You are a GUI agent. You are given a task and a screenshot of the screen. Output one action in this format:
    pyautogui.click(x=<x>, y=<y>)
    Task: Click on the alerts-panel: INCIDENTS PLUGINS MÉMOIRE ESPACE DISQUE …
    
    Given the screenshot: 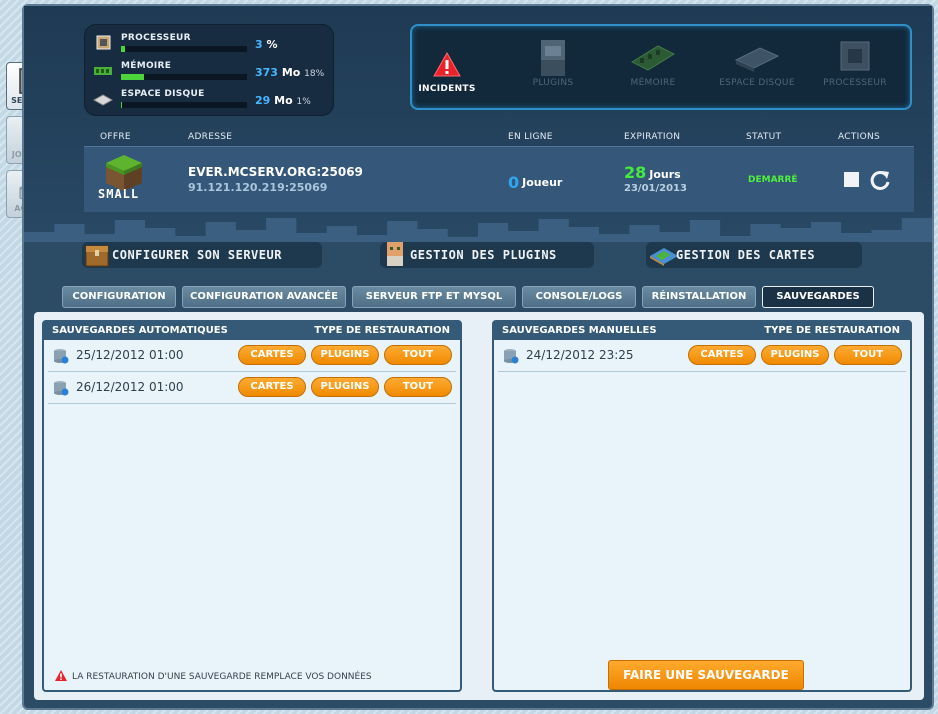 What is the action you would take?
    pyautogui.click(x=661, y=67)
    